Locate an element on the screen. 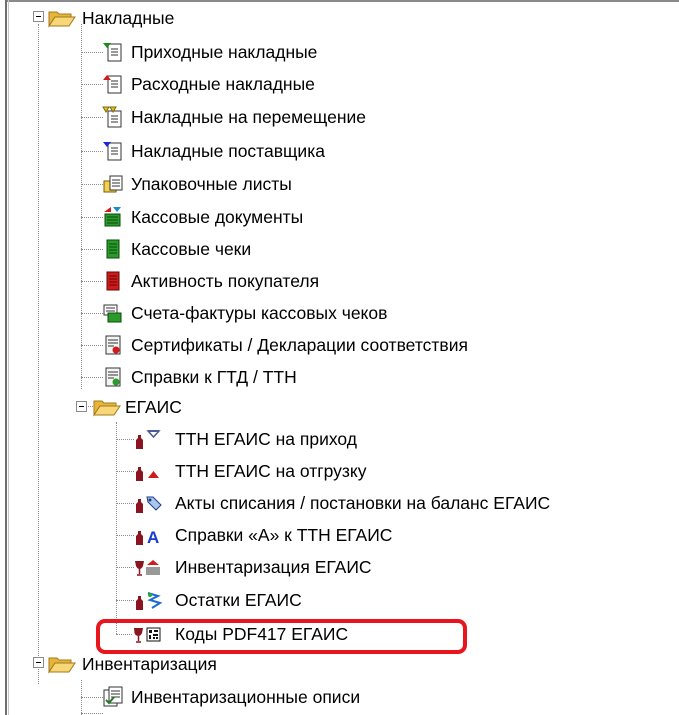  customs-certificate-icon is located at coordinates (113, 377).